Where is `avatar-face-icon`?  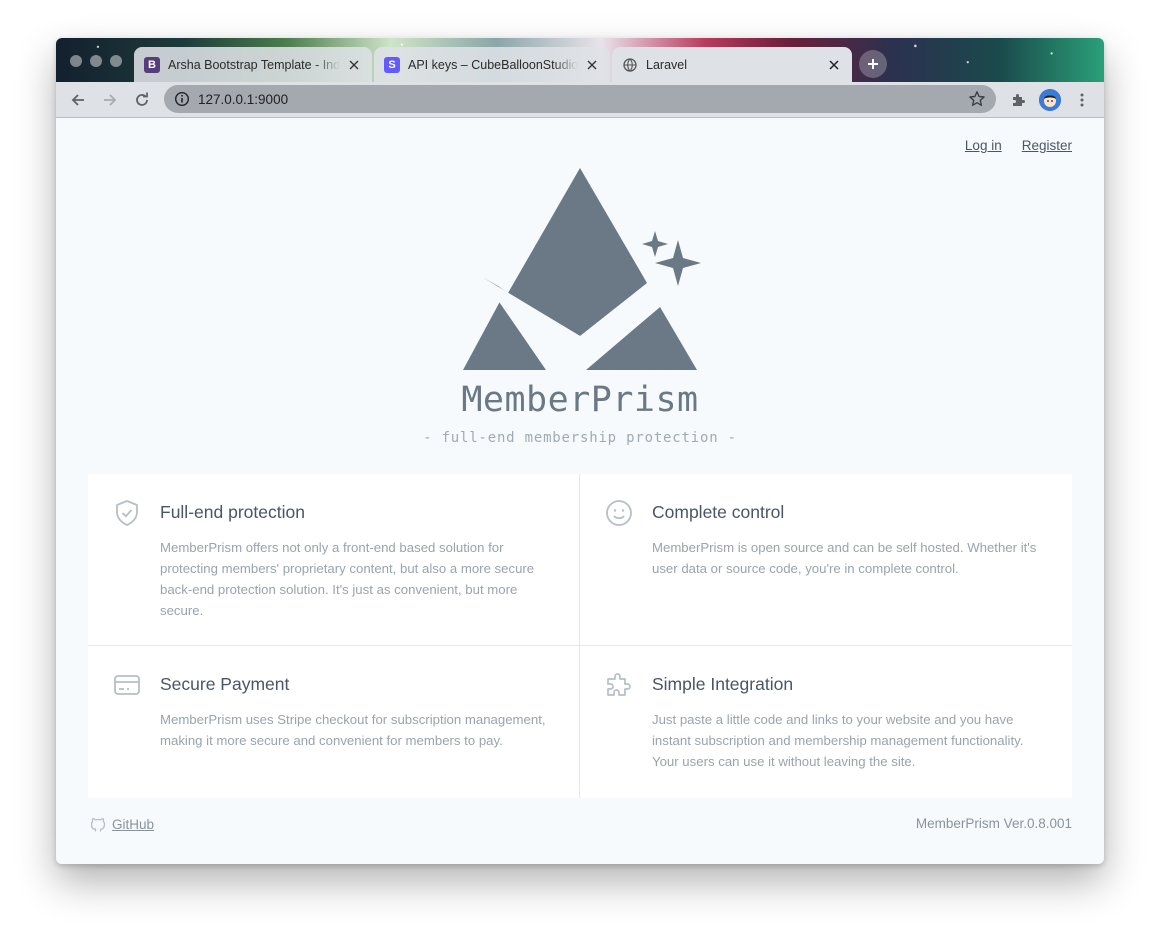
avatar-face-icon is located at coordinates (1050, 100).